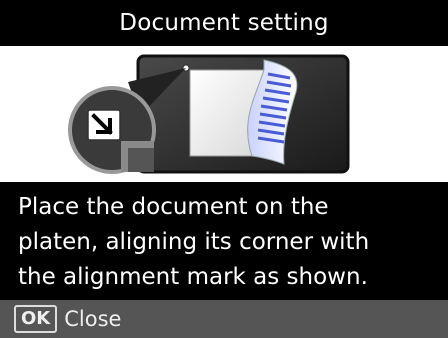 Image resolution: width=448 pixels, height=338 pixels. Describe the element at coordinates (224, 319) in the screenshot. I see `footer-bar: OK Close` at that location.